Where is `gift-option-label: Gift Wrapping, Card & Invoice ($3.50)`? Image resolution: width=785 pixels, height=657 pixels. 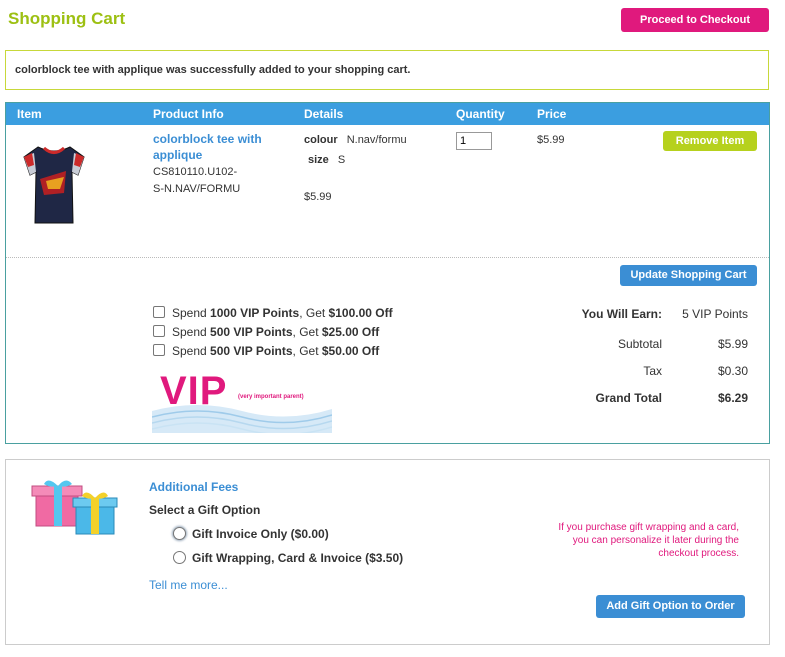
gift-option-label: Gift Wrapping, Card & Invoice ($3.50) is located at coordinates (298, 558).